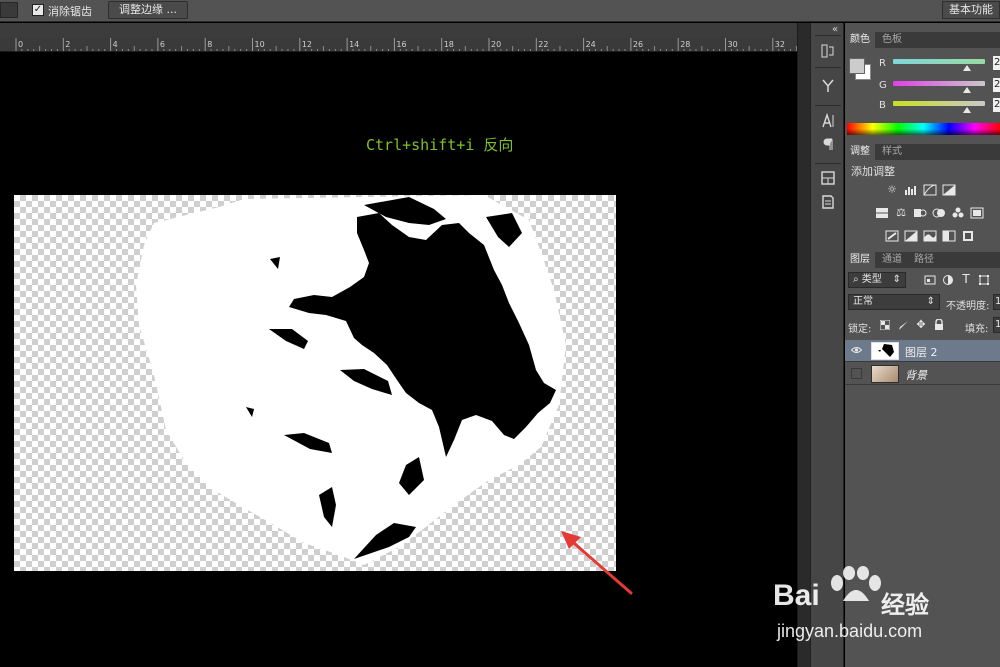 The image size is (1000, 667). What do you see at coordinates (971, 10) in the screenshot?
I see `workspace-switcher-button: 基本功能` at bounding box center [971, 10].